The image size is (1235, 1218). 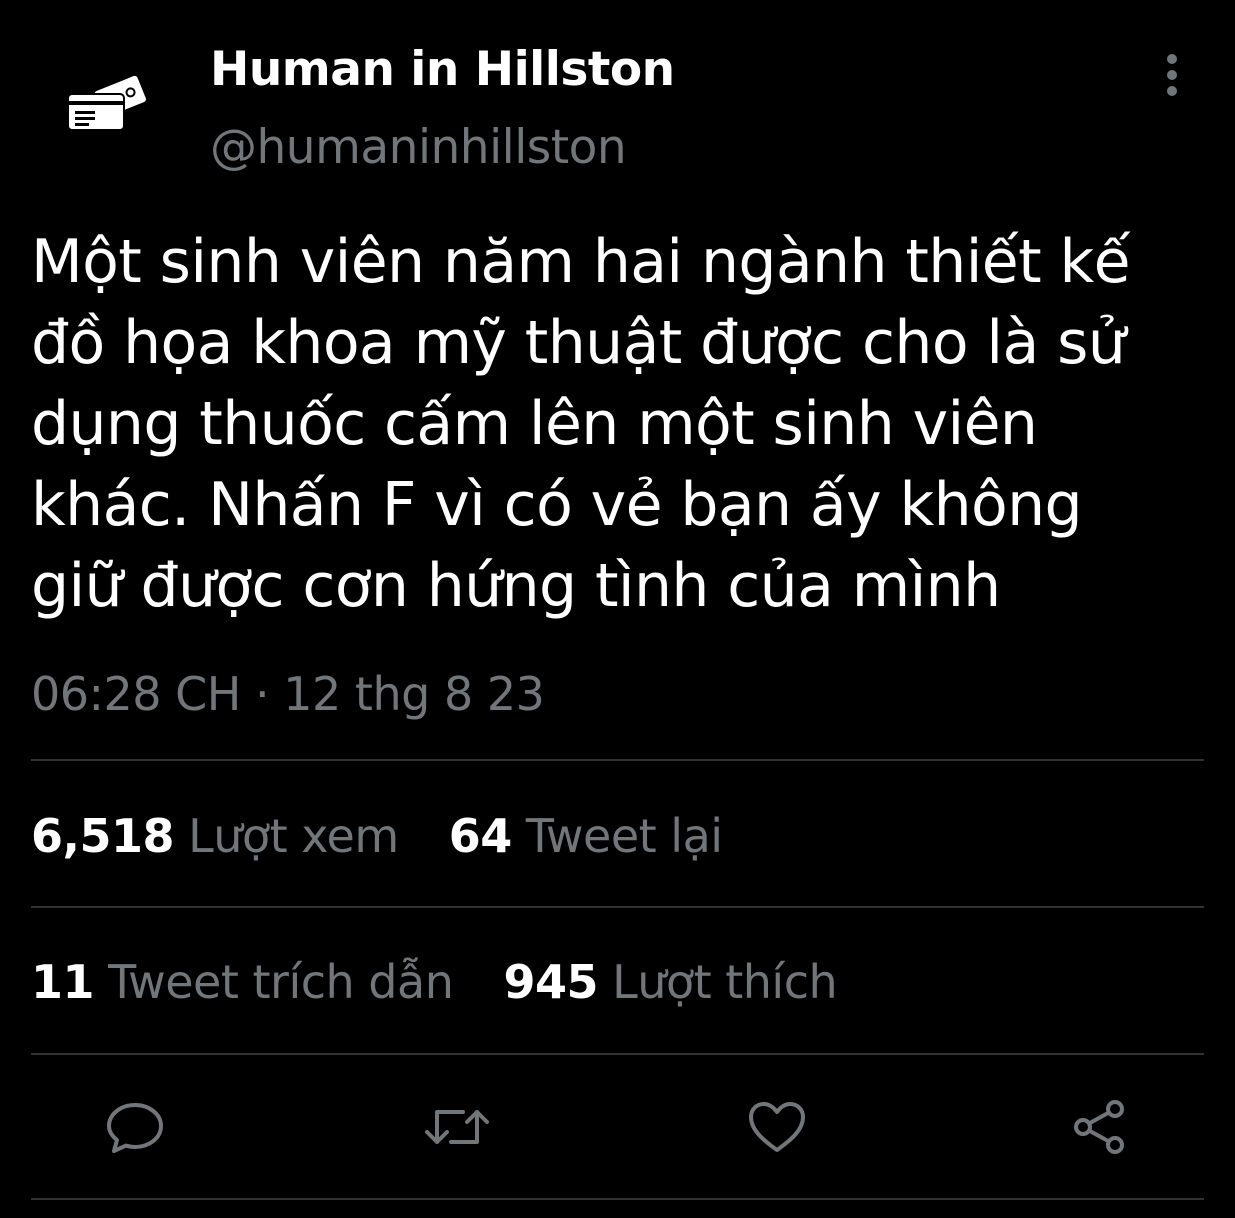 I want to click on share-icon, so click(x=1099, y=1127).